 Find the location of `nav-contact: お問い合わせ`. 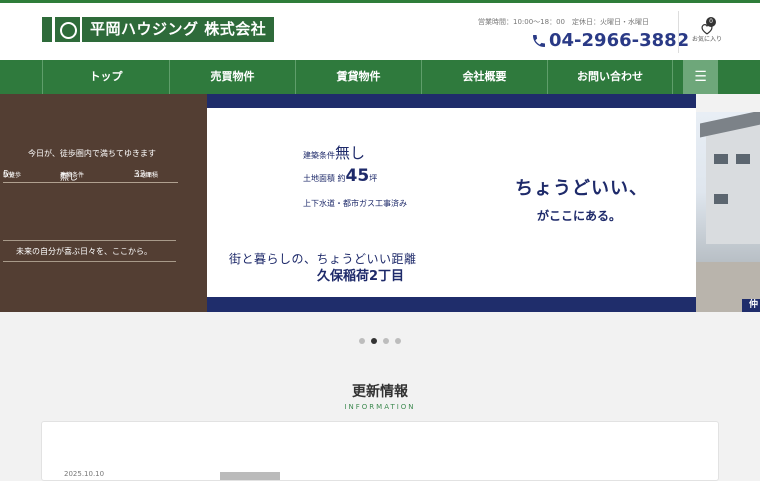

nav-contact: お問い合わせ is located at coordinates (610, 77).